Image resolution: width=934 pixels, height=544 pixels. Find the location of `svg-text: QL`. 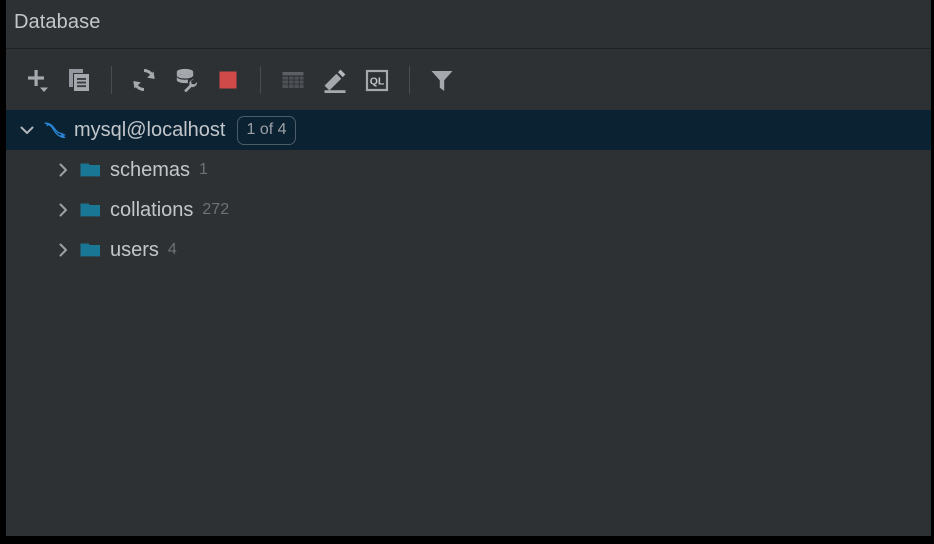

svg-text: QL is located at coordinates (377, 81).